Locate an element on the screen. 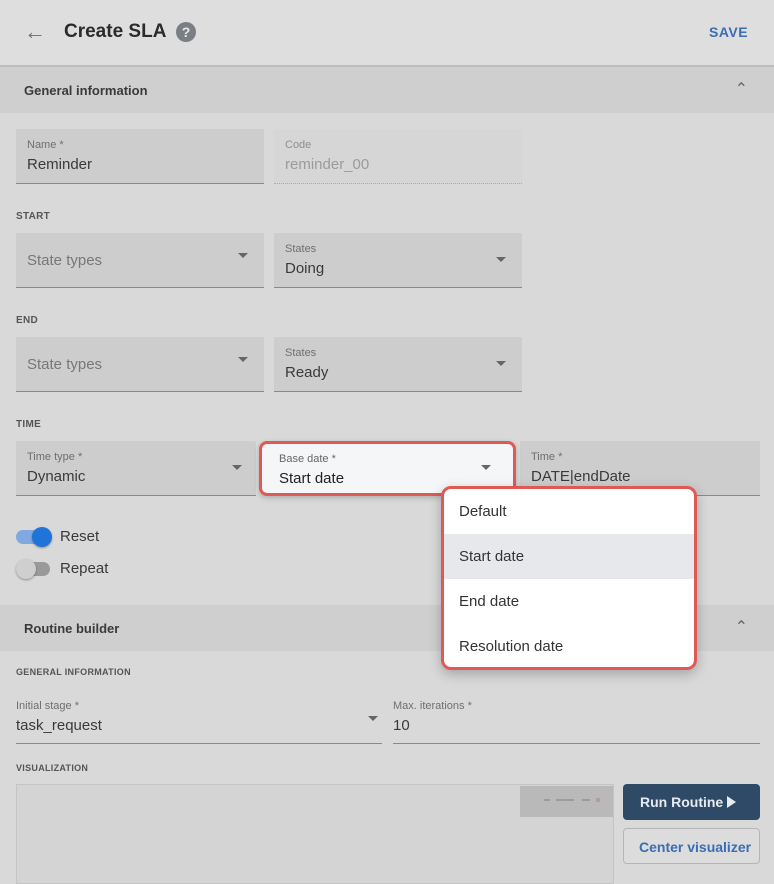  section-label: General information is located at coordinates (86, 90).